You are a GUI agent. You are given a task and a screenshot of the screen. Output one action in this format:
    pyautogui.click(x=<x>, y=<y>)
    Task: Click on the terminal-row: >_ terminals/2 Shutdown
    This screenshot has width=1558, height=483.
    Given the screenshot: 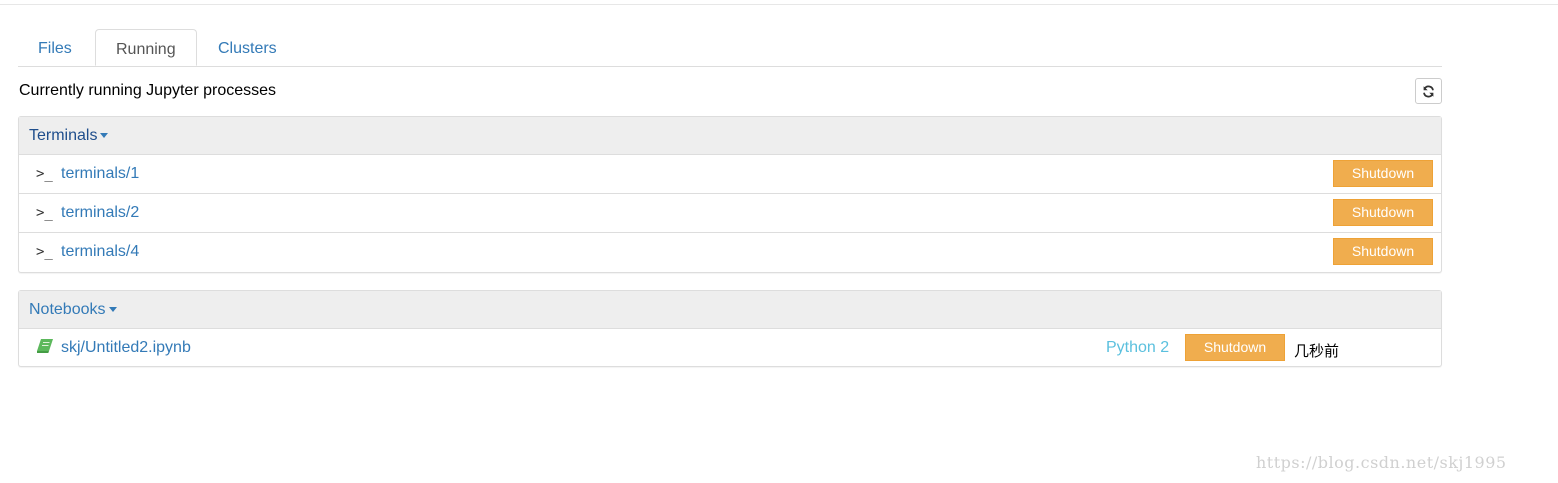 What is the action you would take?
    pyautogui.click(x=730, y=213)
    